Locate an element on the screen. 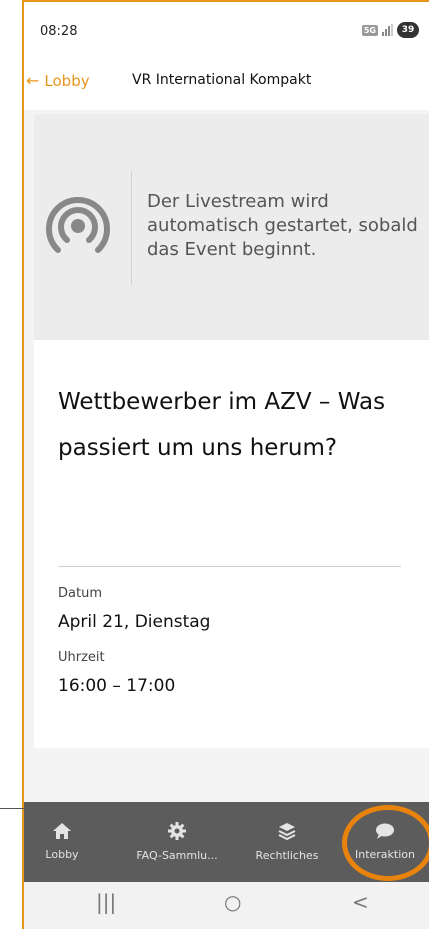  status-icons: 5G 39 is located at coordinates (390, 30).